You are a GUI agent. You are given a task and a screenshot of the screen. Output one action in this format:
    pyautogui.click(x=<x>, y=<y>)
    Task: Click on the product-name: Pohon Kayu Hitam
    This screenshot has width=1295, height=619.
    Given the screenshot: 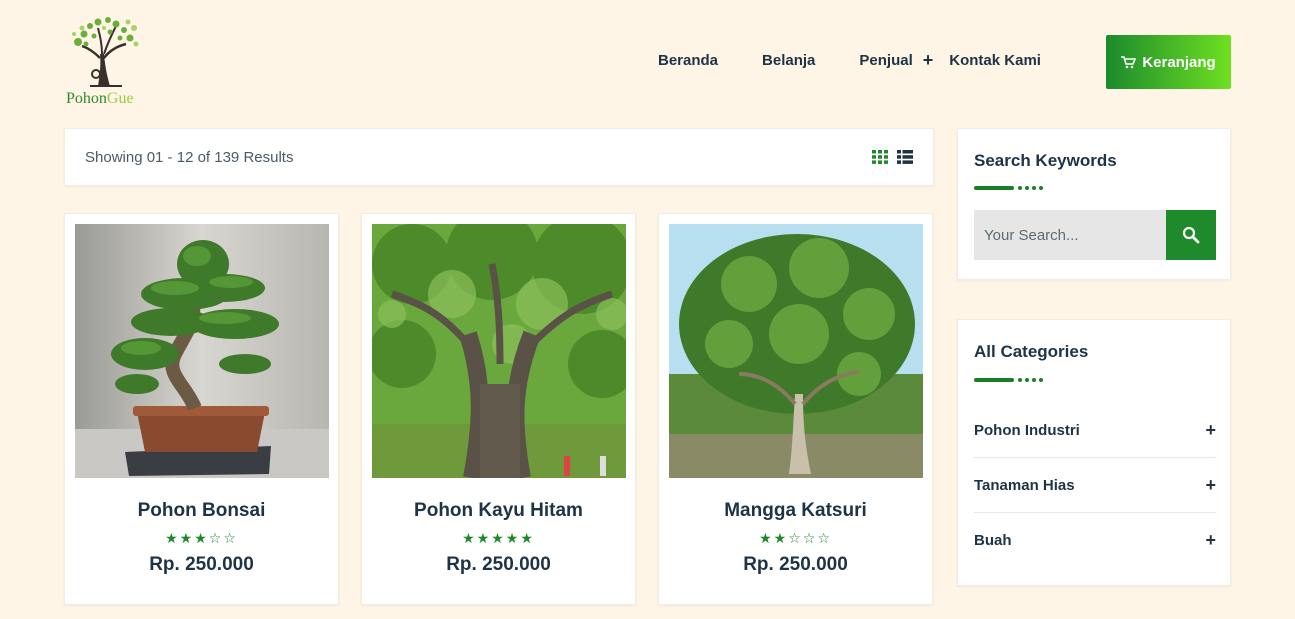 What is the action you would take?
    pyautogui.click(x=498, y=511)
    